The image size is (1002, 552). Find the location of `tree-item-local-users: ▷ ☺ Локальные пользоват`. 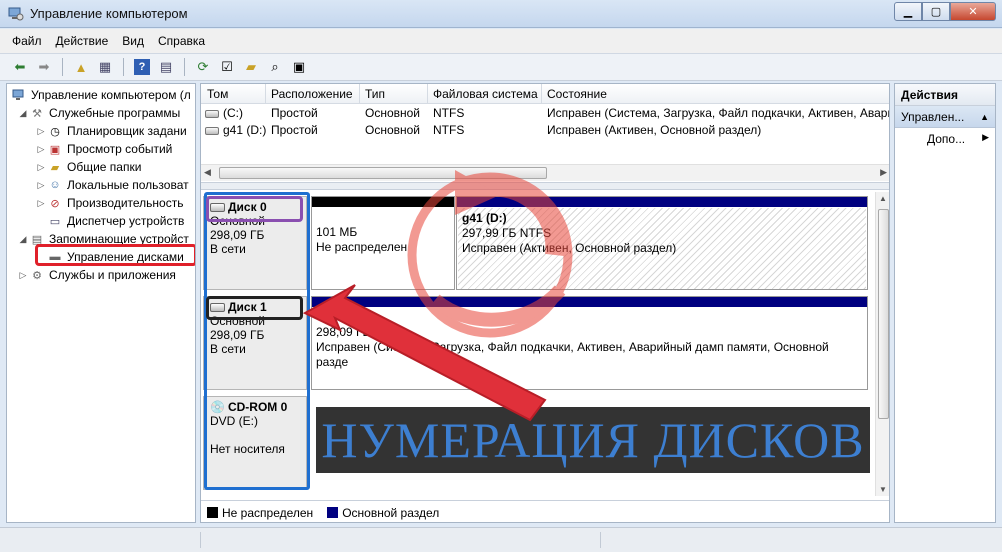

tree-item-local-users: ▷ ☺ Локальные пользоват is located at coordinates (112, 185).